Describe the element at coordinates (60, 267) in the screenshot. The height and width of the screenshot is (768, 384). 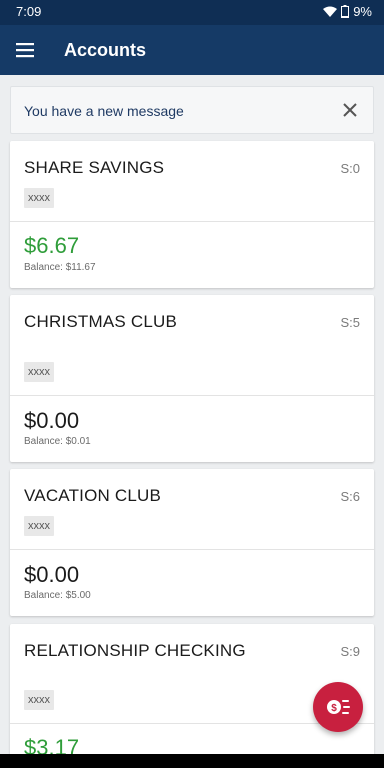
I see `balance-text: Balance: $11.67` at that location.